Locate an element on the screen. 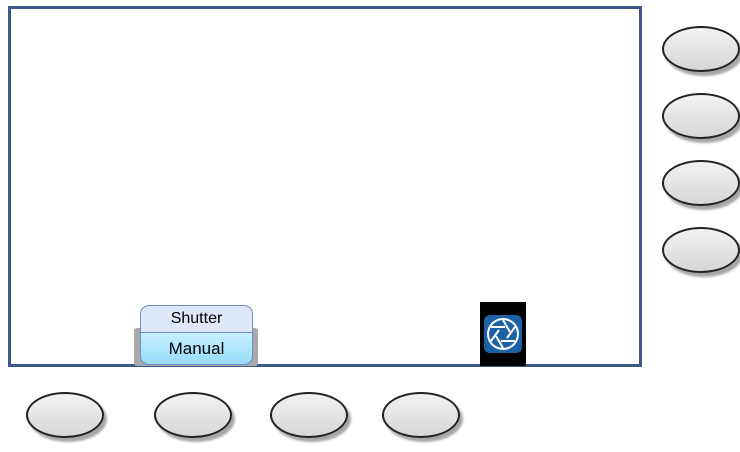 This screenshot has width=740, height=452. shutter-mode-control: Shutter Manual is located at coordinates (199, 335).